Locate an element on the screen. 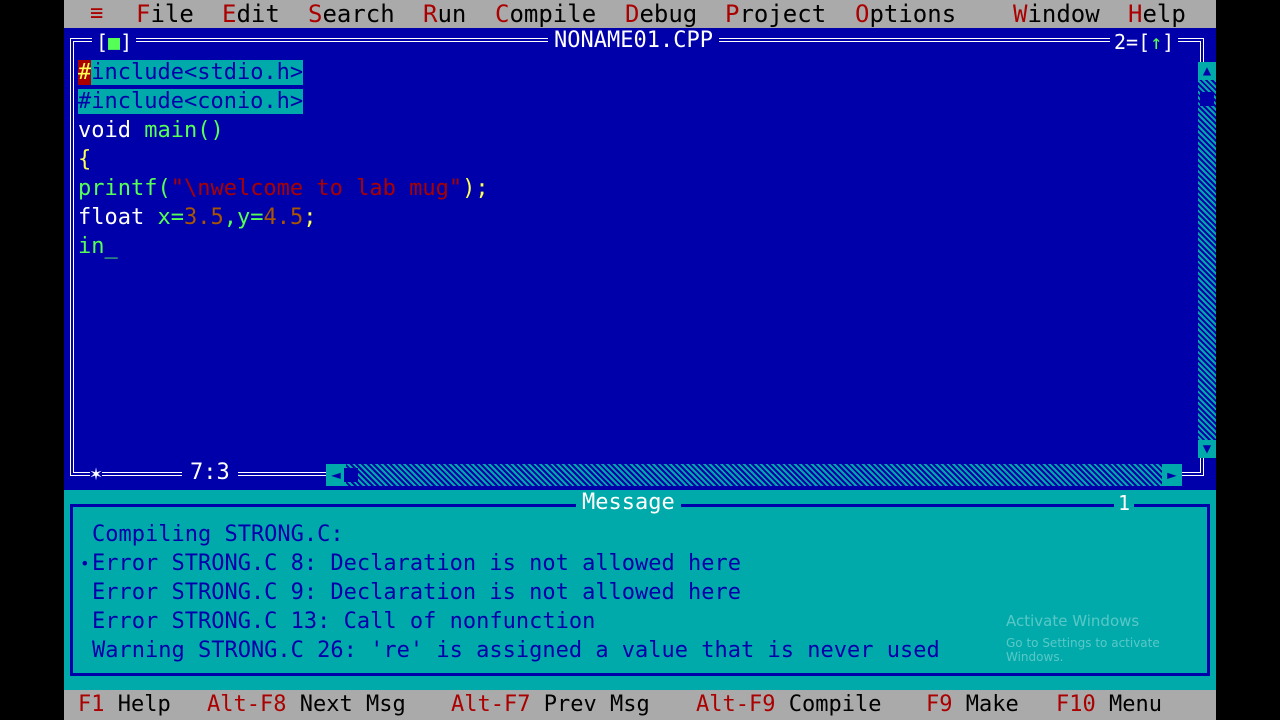  activate-windows-subtitle: Go to Settings to activate Windows. is located at coordinates (1083, 650).